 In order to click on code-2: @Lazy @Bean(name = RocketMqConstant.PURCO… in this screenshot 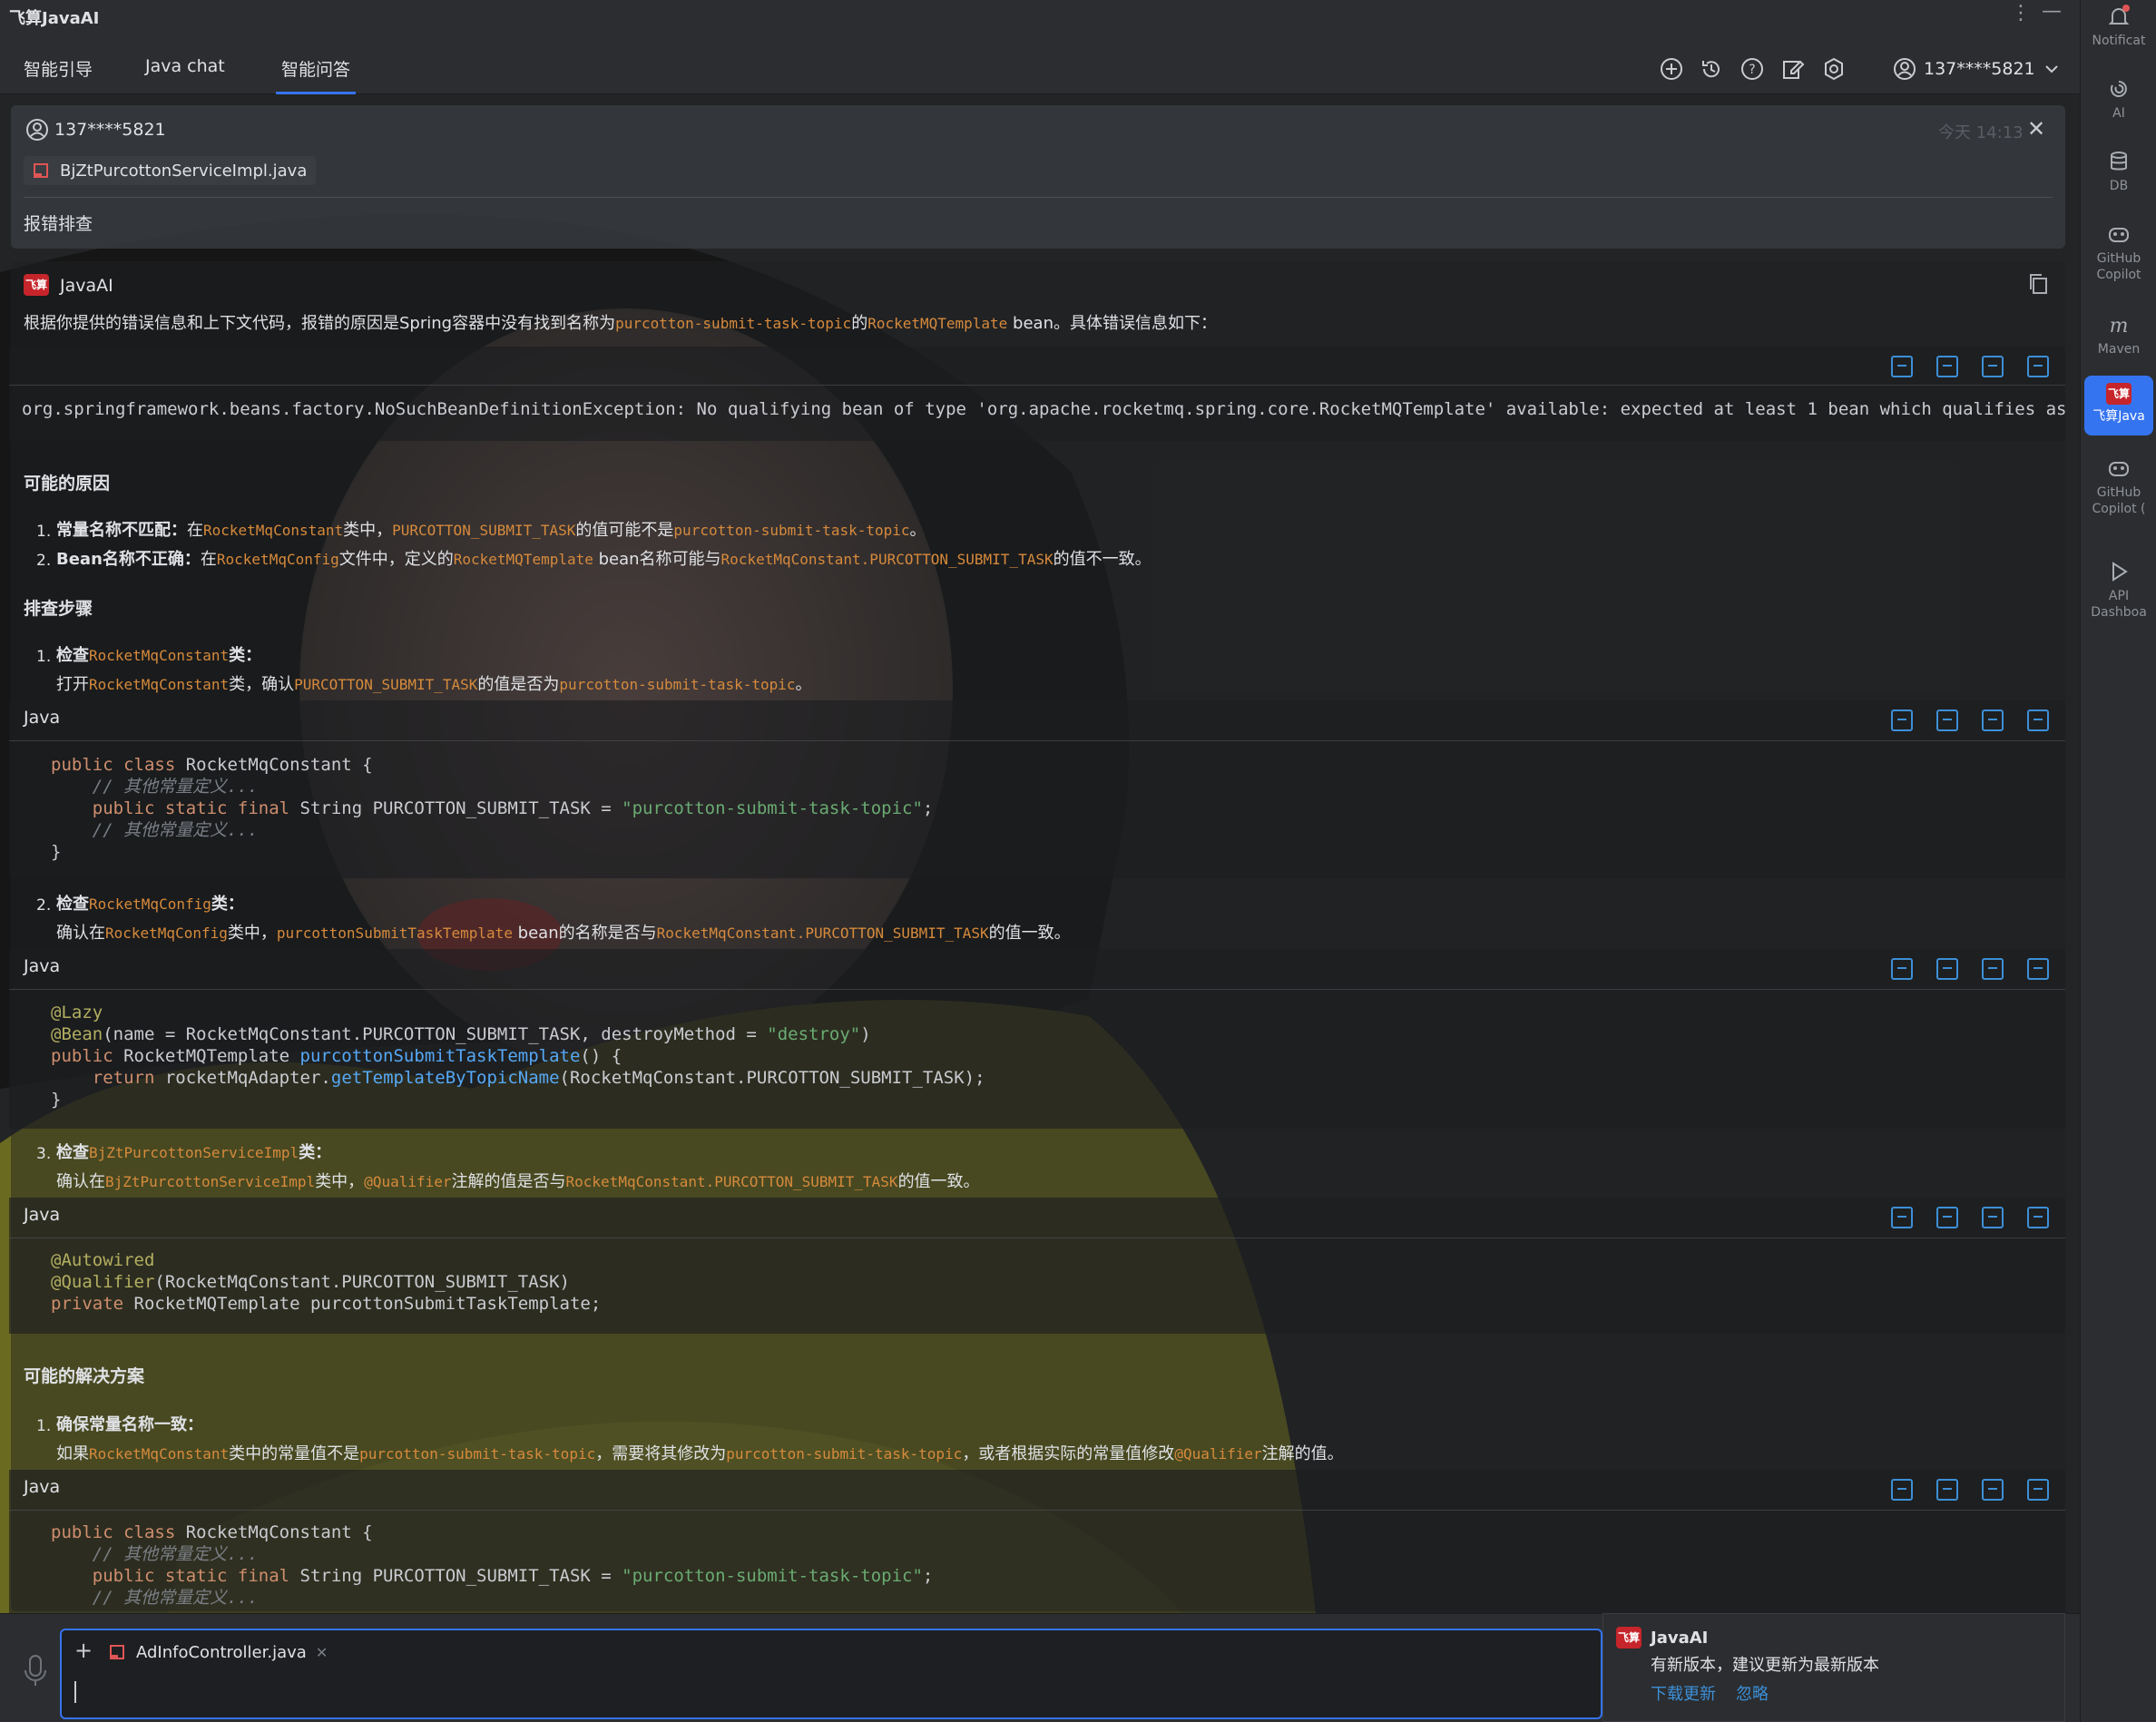, I will do `click(518, 1056)`.